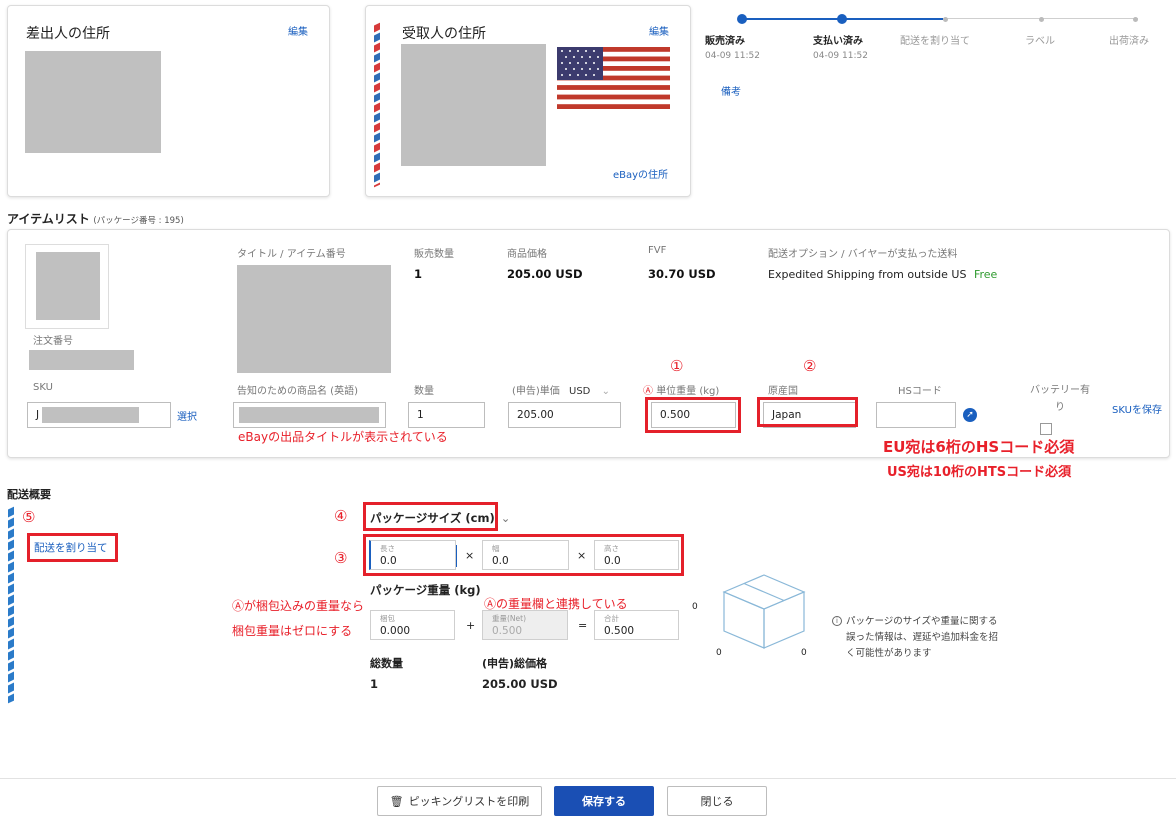  Describe the element at coordinates (807, 412) in the screenshot. I see `highlight-origin` at that location.